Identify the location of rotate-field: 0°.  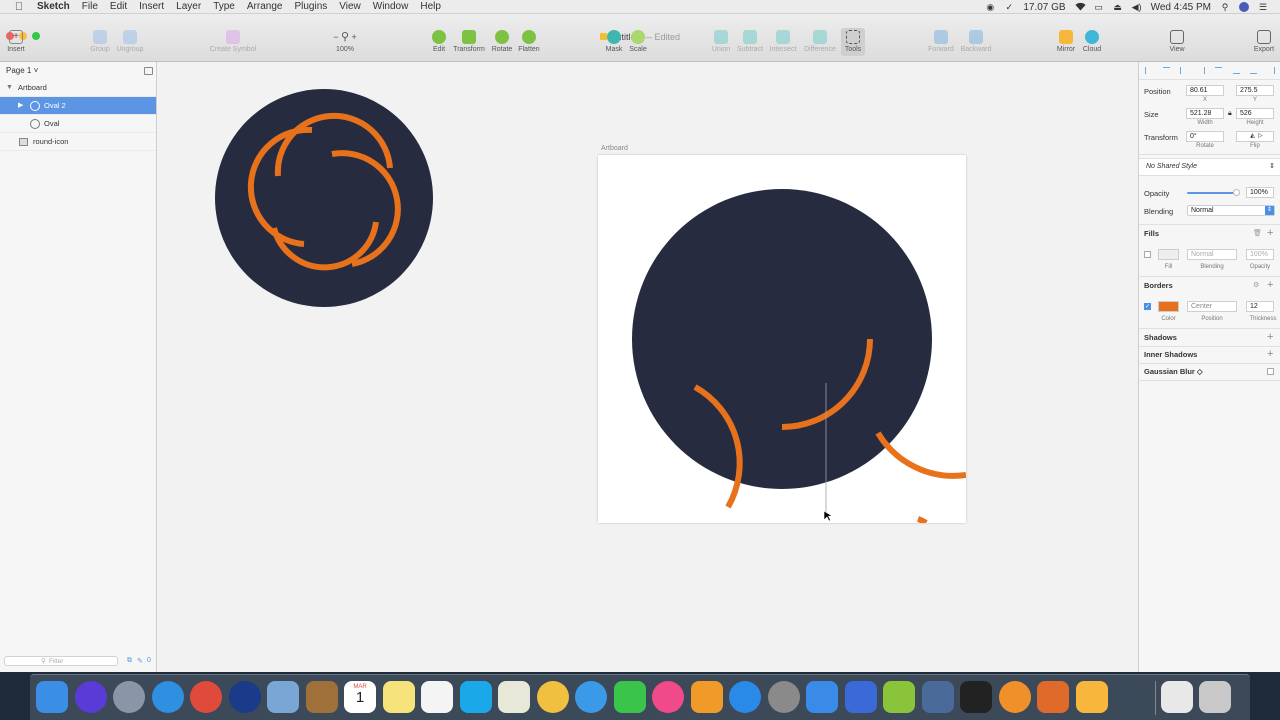
(1205, 136).